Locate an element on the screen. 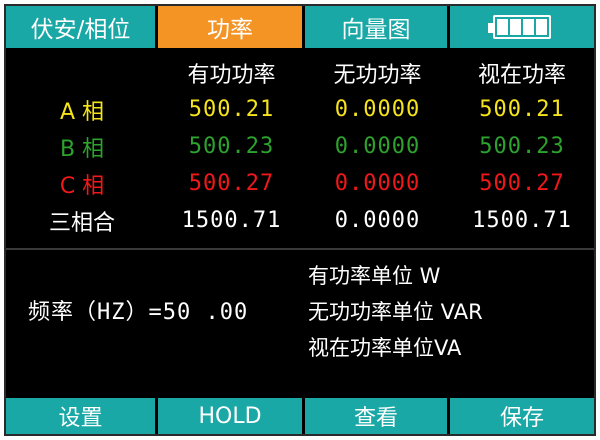 The image size is (600, 440). softkey-bar: 设置 HOLD 查看 保存 is located at coordinates (300, 416).